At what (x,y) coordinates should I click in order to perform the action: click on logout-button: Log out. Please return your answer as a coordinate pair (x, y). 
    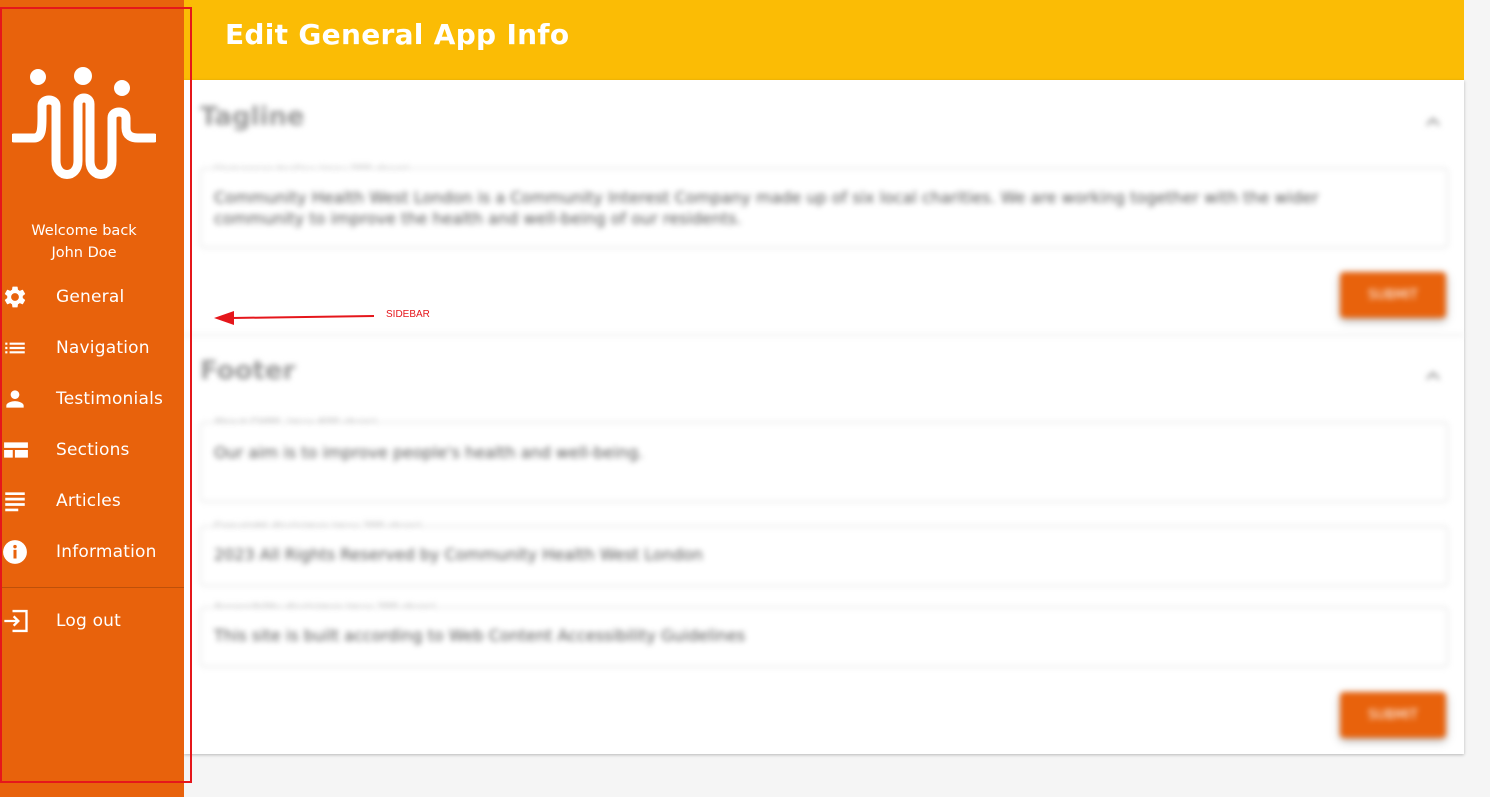
    Looking at the image, I should click on (92, 620).